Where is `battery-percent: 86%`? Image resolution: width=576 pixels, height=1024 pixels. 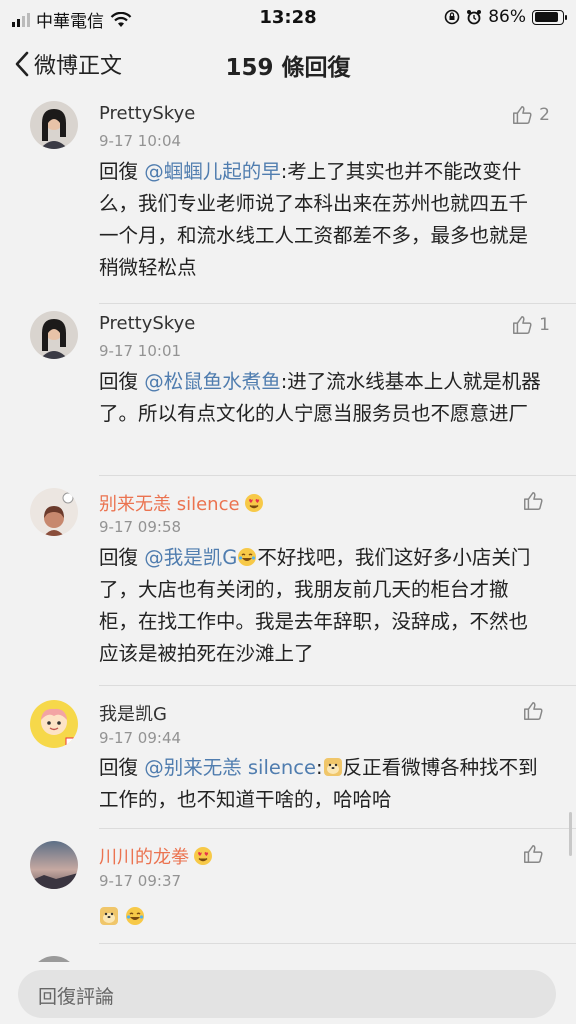
battery-percent: 86% is located at coordinates (507, 17).